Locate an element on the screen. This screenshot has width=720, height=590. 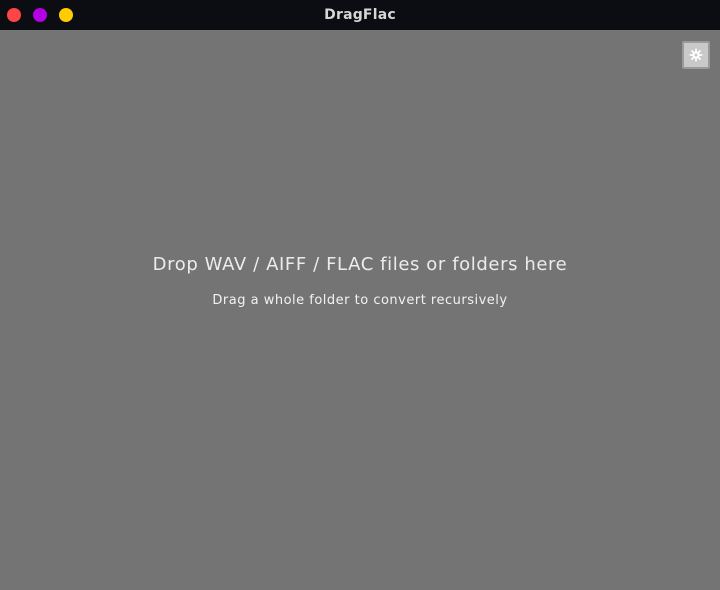
title-bar: DragFlac is located at coordinates (360, 15).